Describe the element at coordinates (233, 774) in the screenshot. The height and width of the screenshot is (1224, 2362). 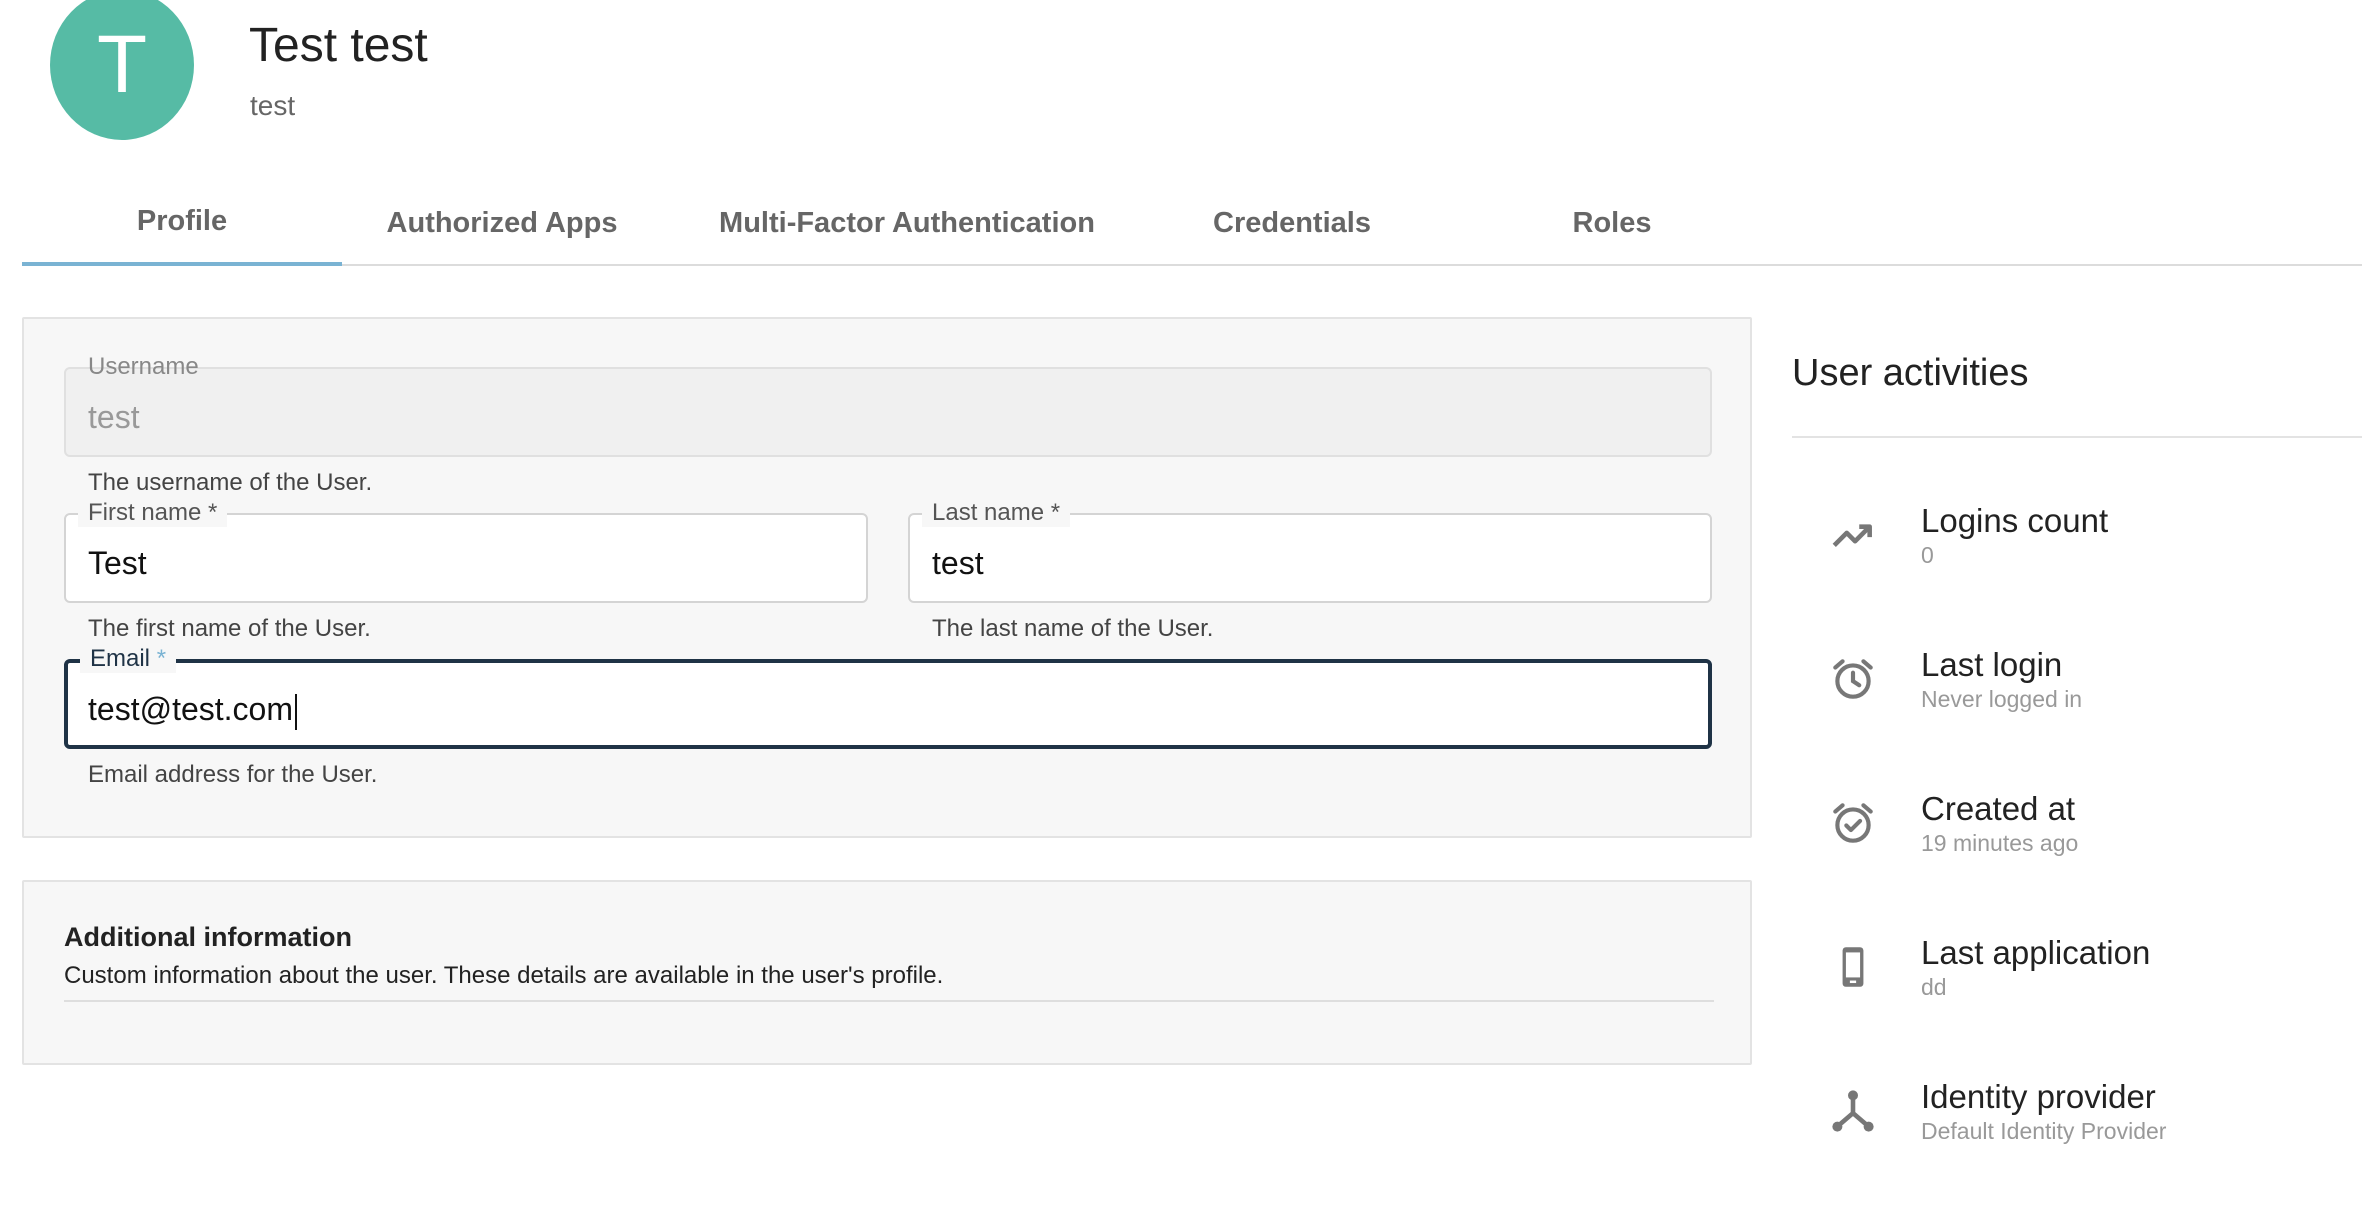
I see `email-helper: Email address for the User.` at that location.